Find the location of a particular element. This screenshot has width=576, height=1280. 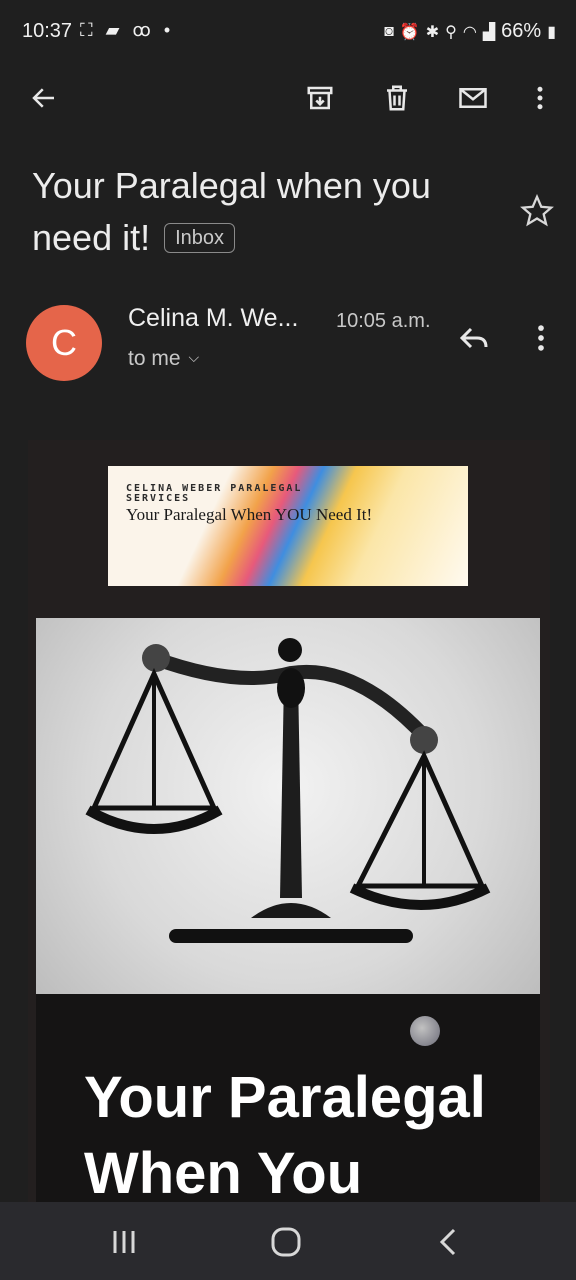

back-button is located at coordinates (44, 98).